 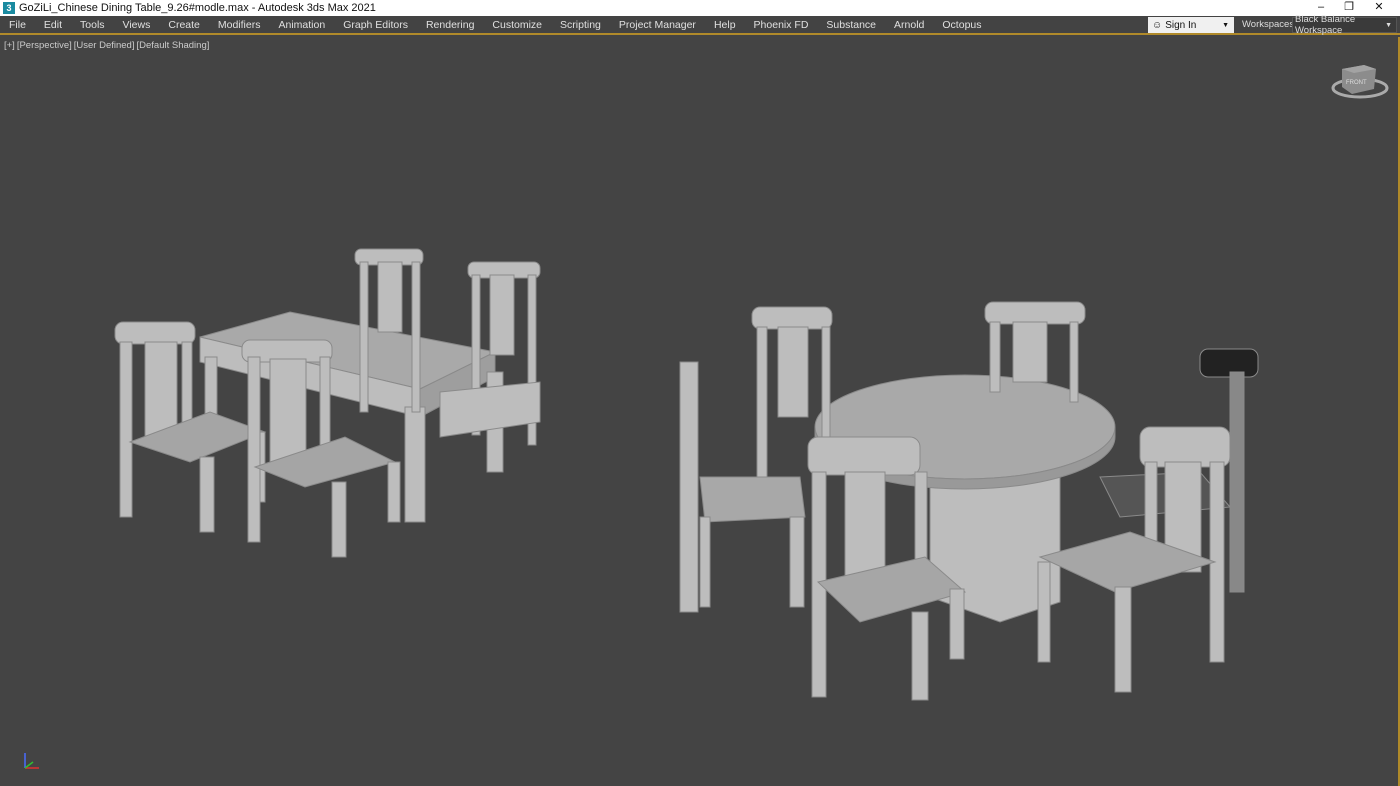 What do you see at coordinates (1157, 25) in the screenshot?
I see `user-icon: ☺` at bounding box center [1157, 25].